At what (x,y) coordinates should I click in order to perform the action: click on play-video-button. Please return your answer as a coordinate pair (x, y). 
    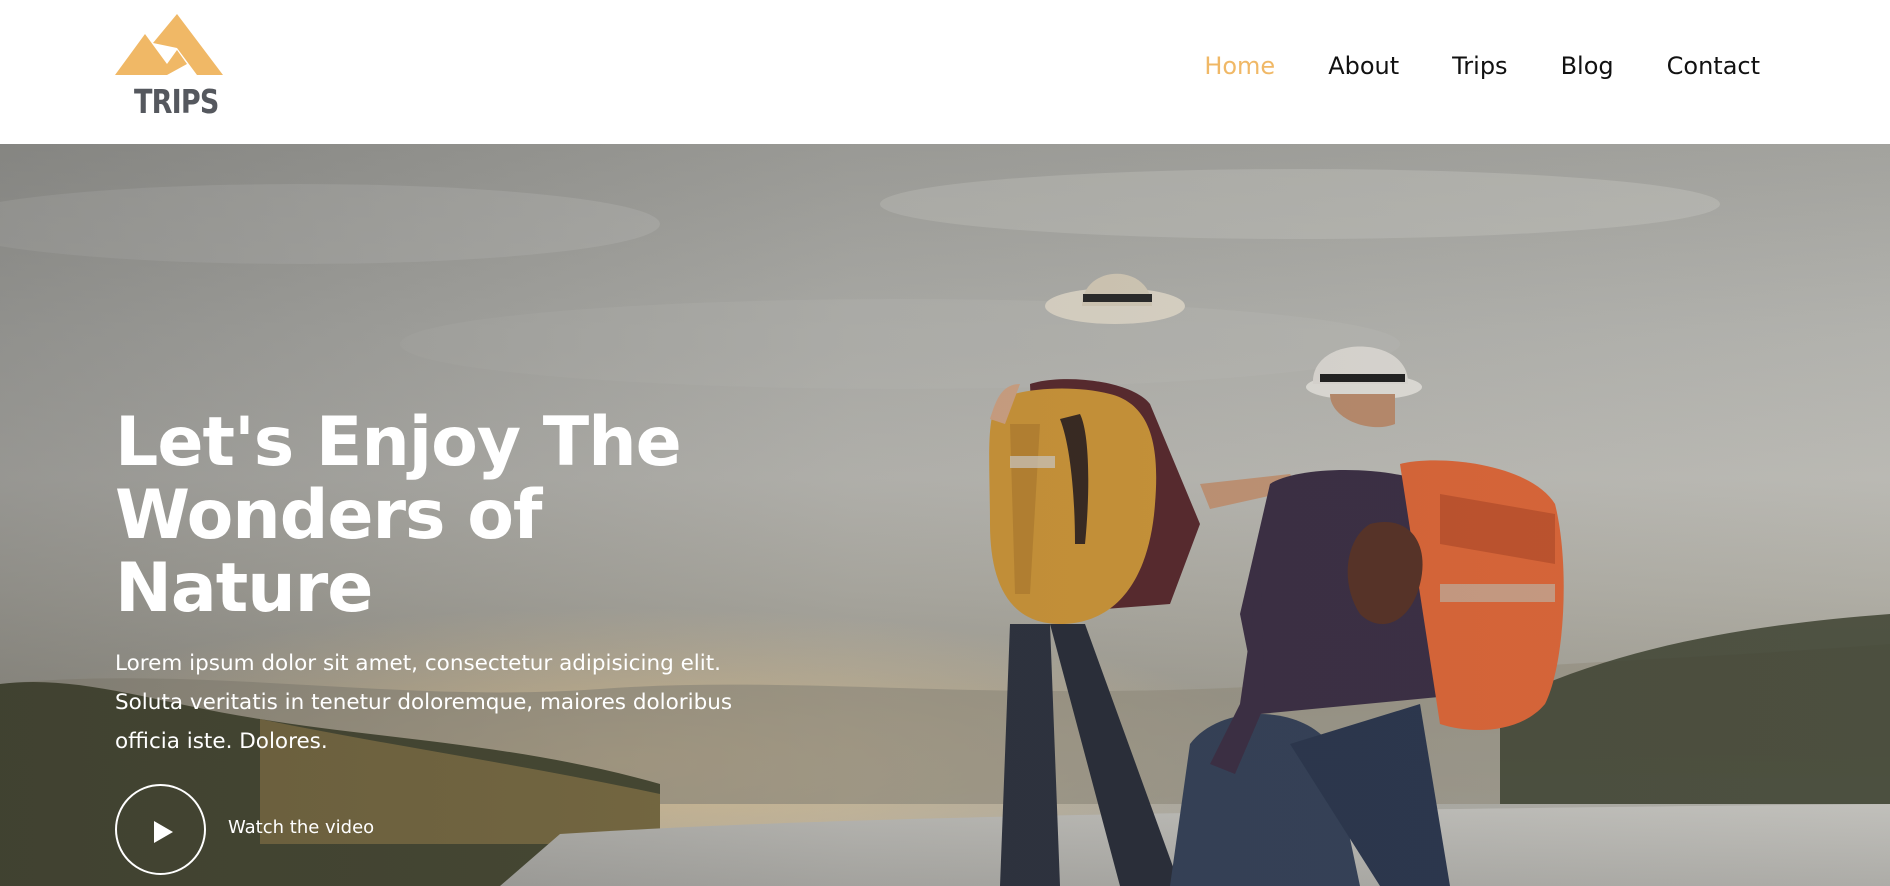
    Looking at the image, I should click on (160, 829).